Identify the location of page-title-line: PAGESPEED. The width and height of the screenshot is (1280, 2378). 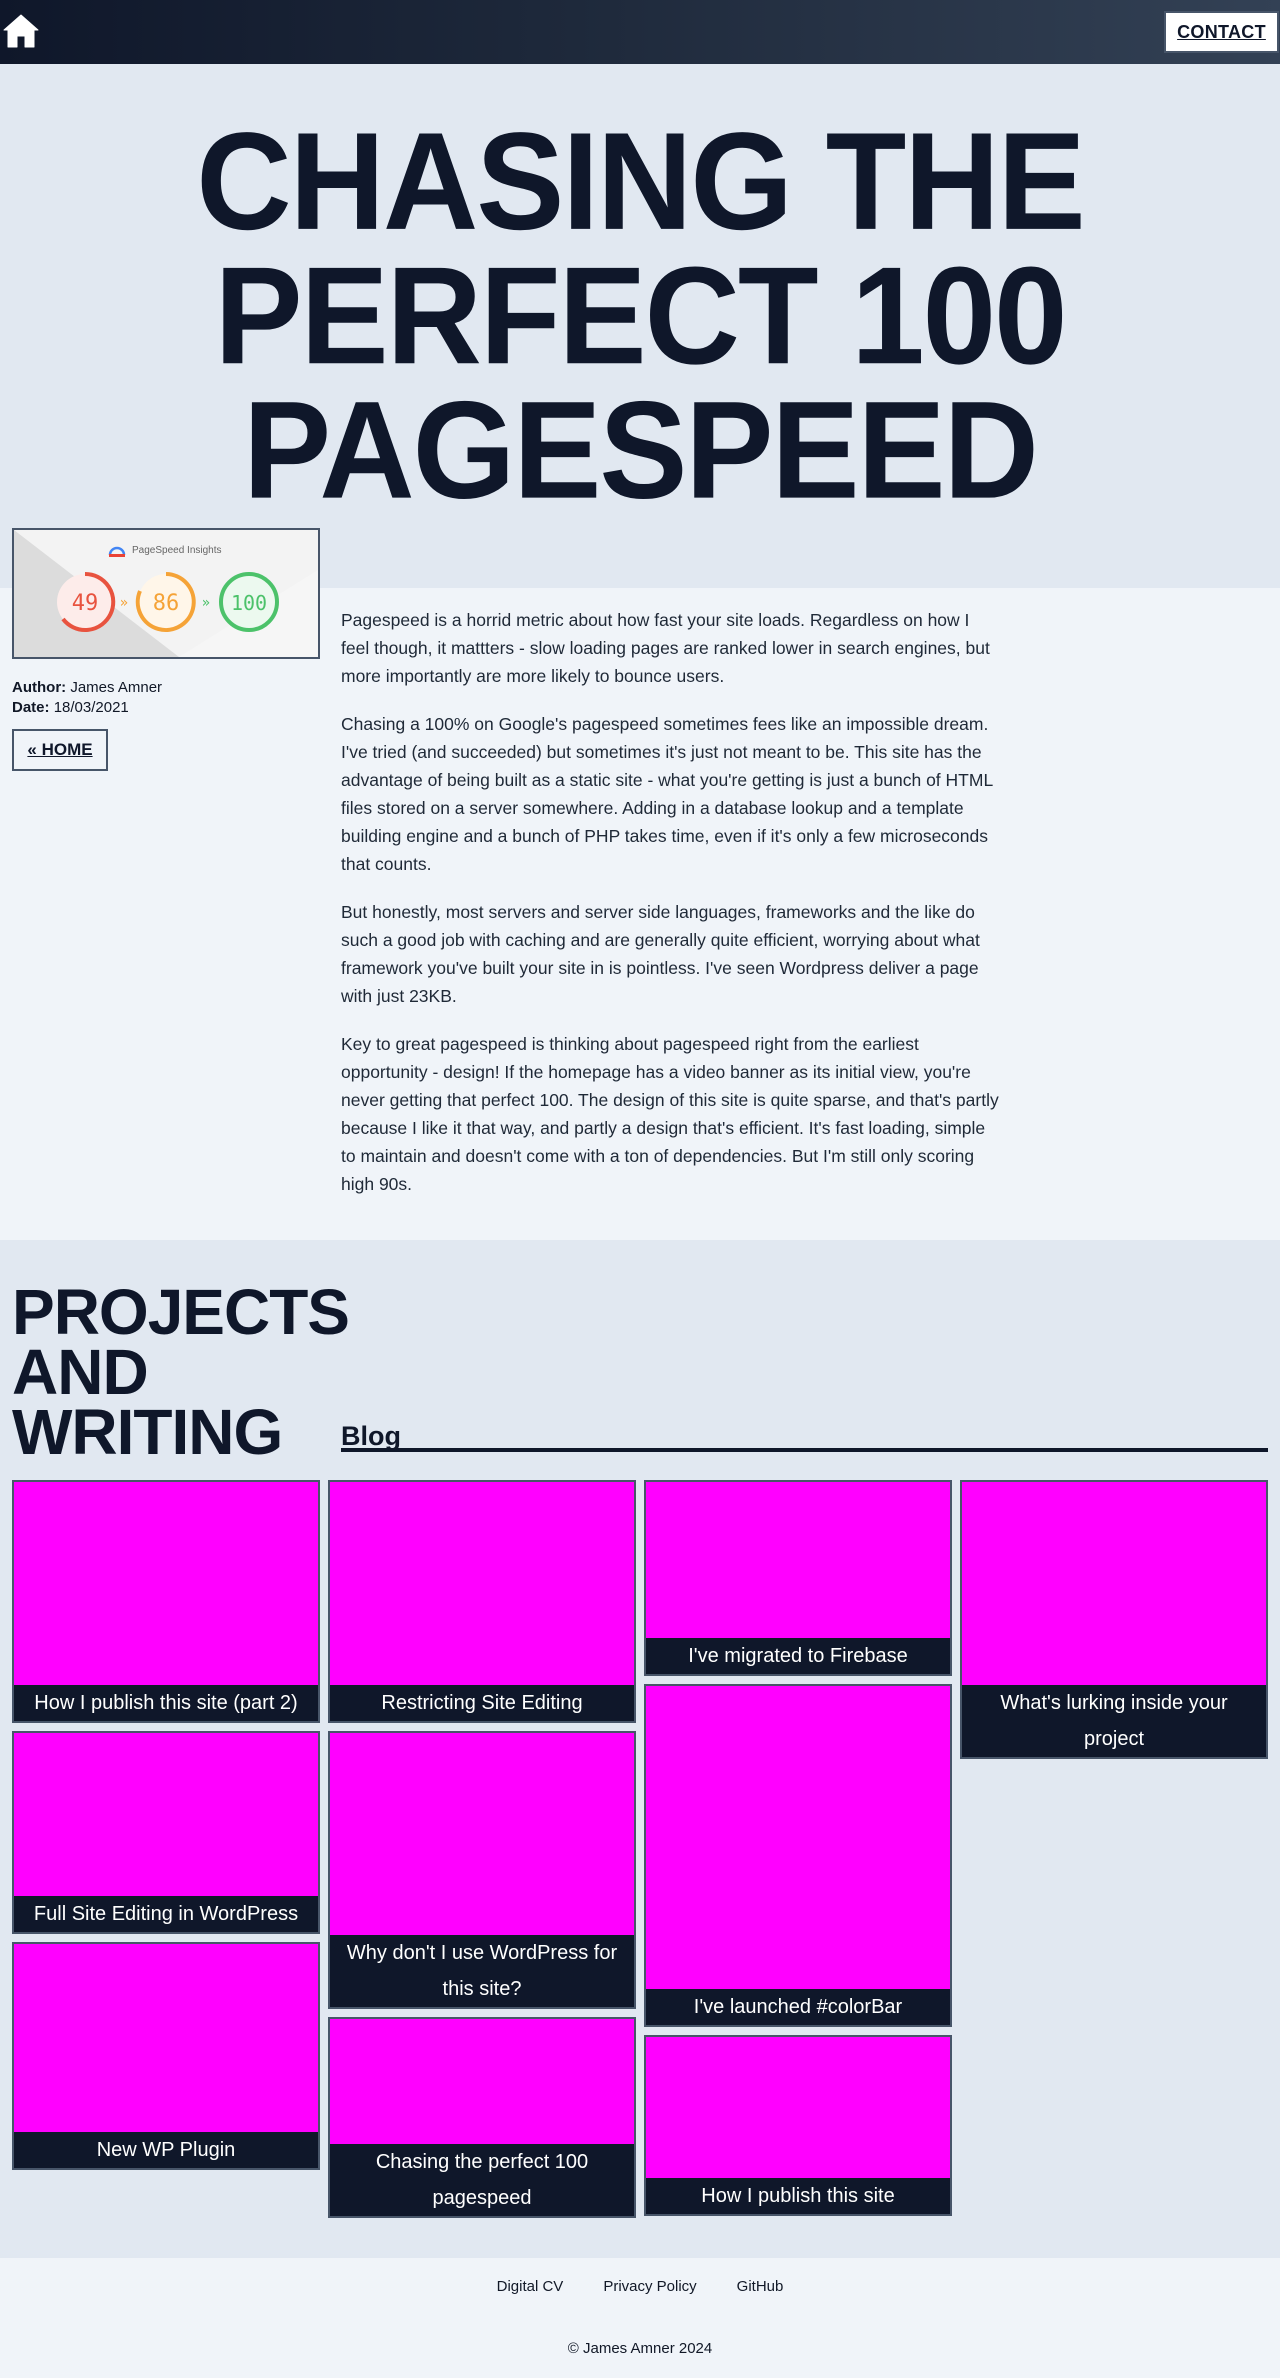
(641, 450).